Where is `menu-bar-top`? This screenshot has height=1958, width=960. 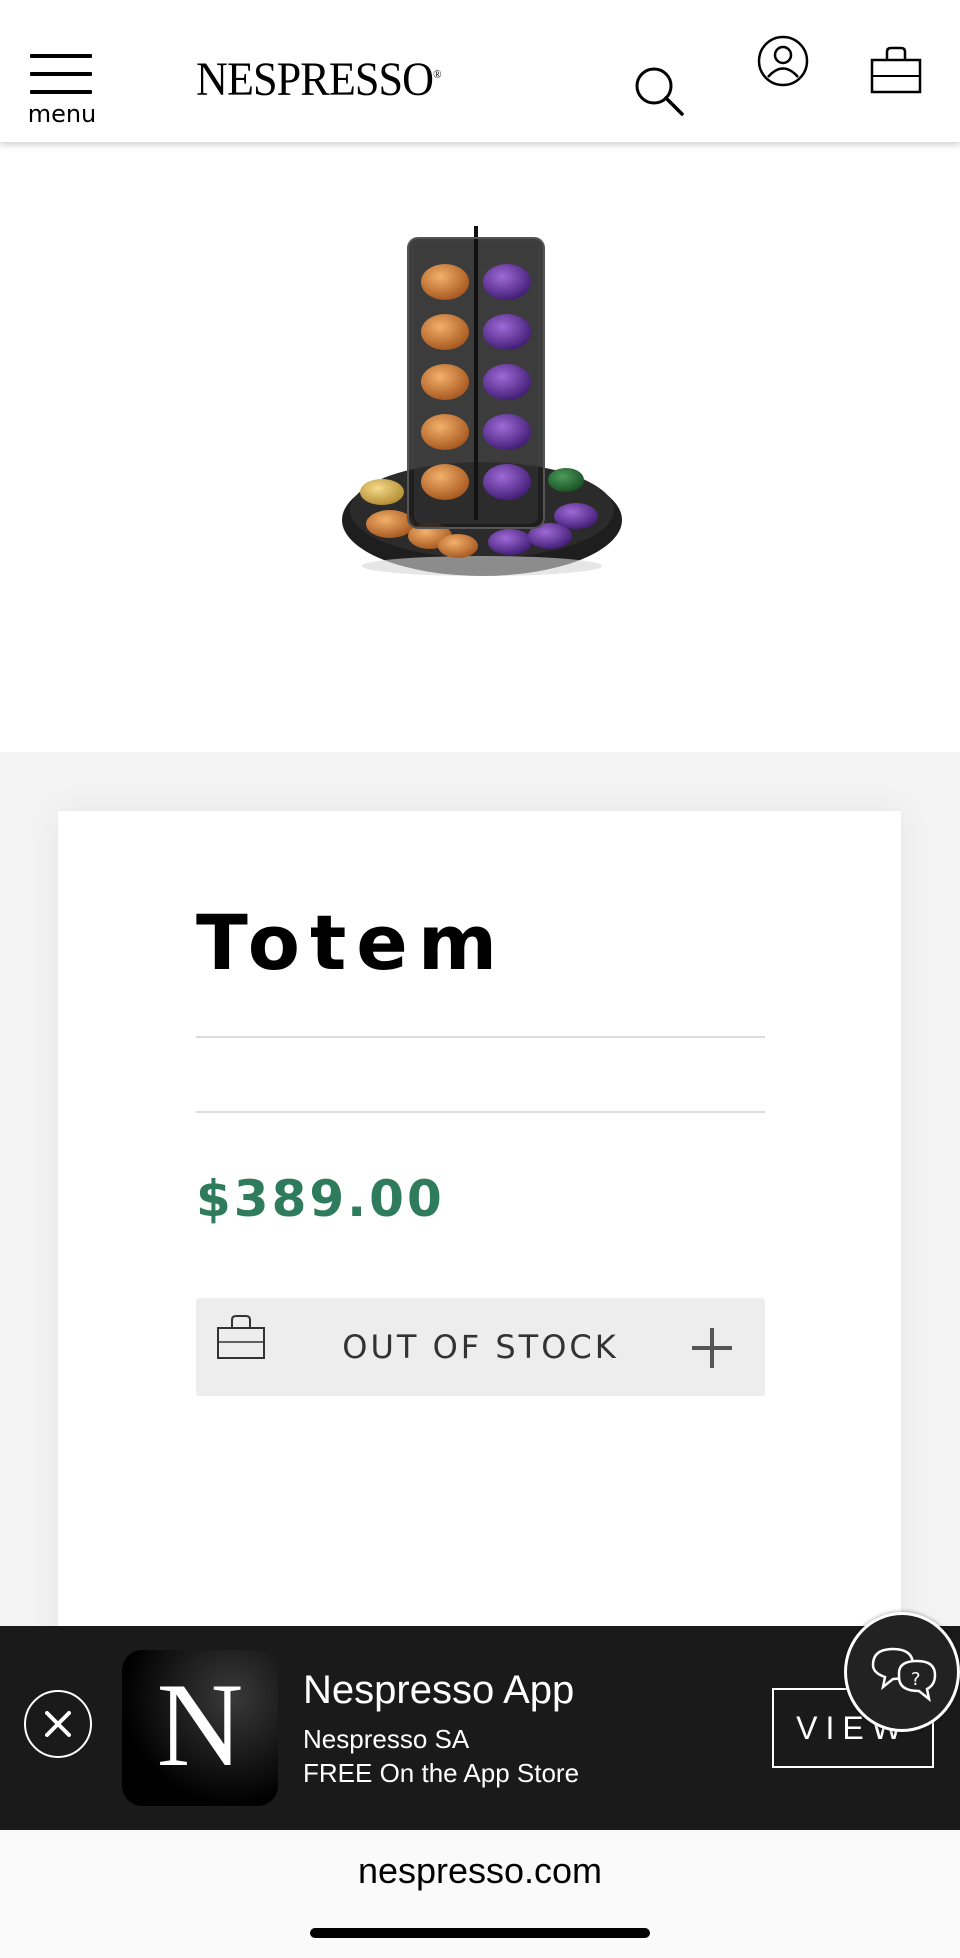 menu-bar-top is located at coordinates (61, 56).